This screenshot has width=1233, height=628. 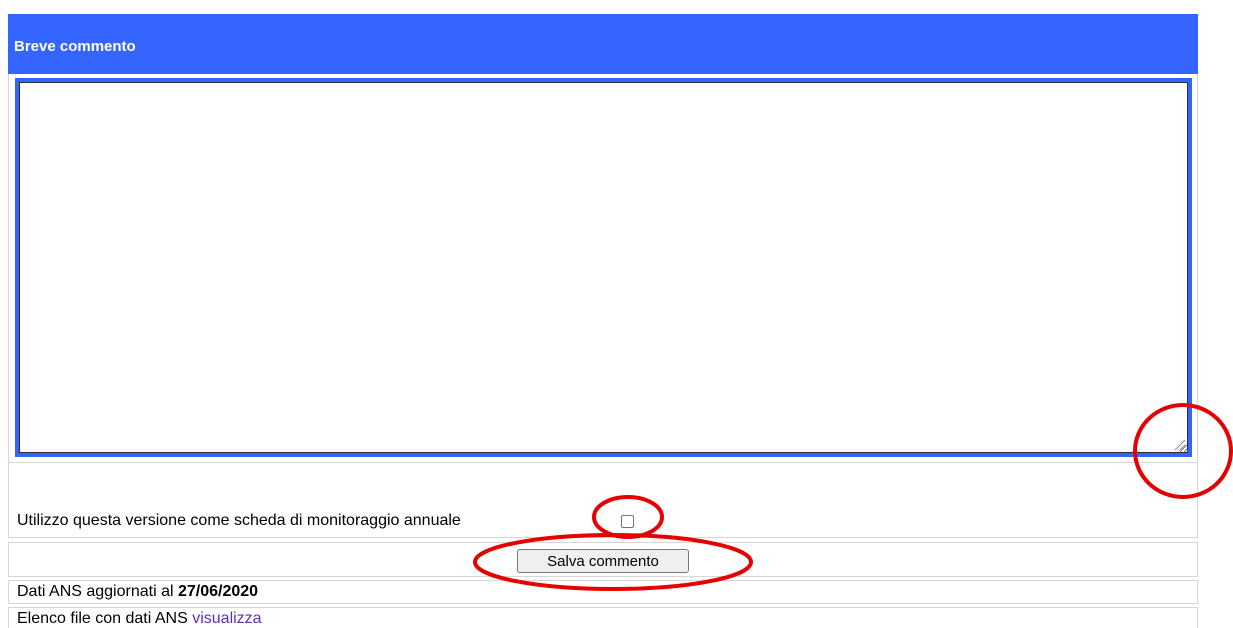 I want to click on ans-files-view-link: visualizza, so click(x=226, y=618).